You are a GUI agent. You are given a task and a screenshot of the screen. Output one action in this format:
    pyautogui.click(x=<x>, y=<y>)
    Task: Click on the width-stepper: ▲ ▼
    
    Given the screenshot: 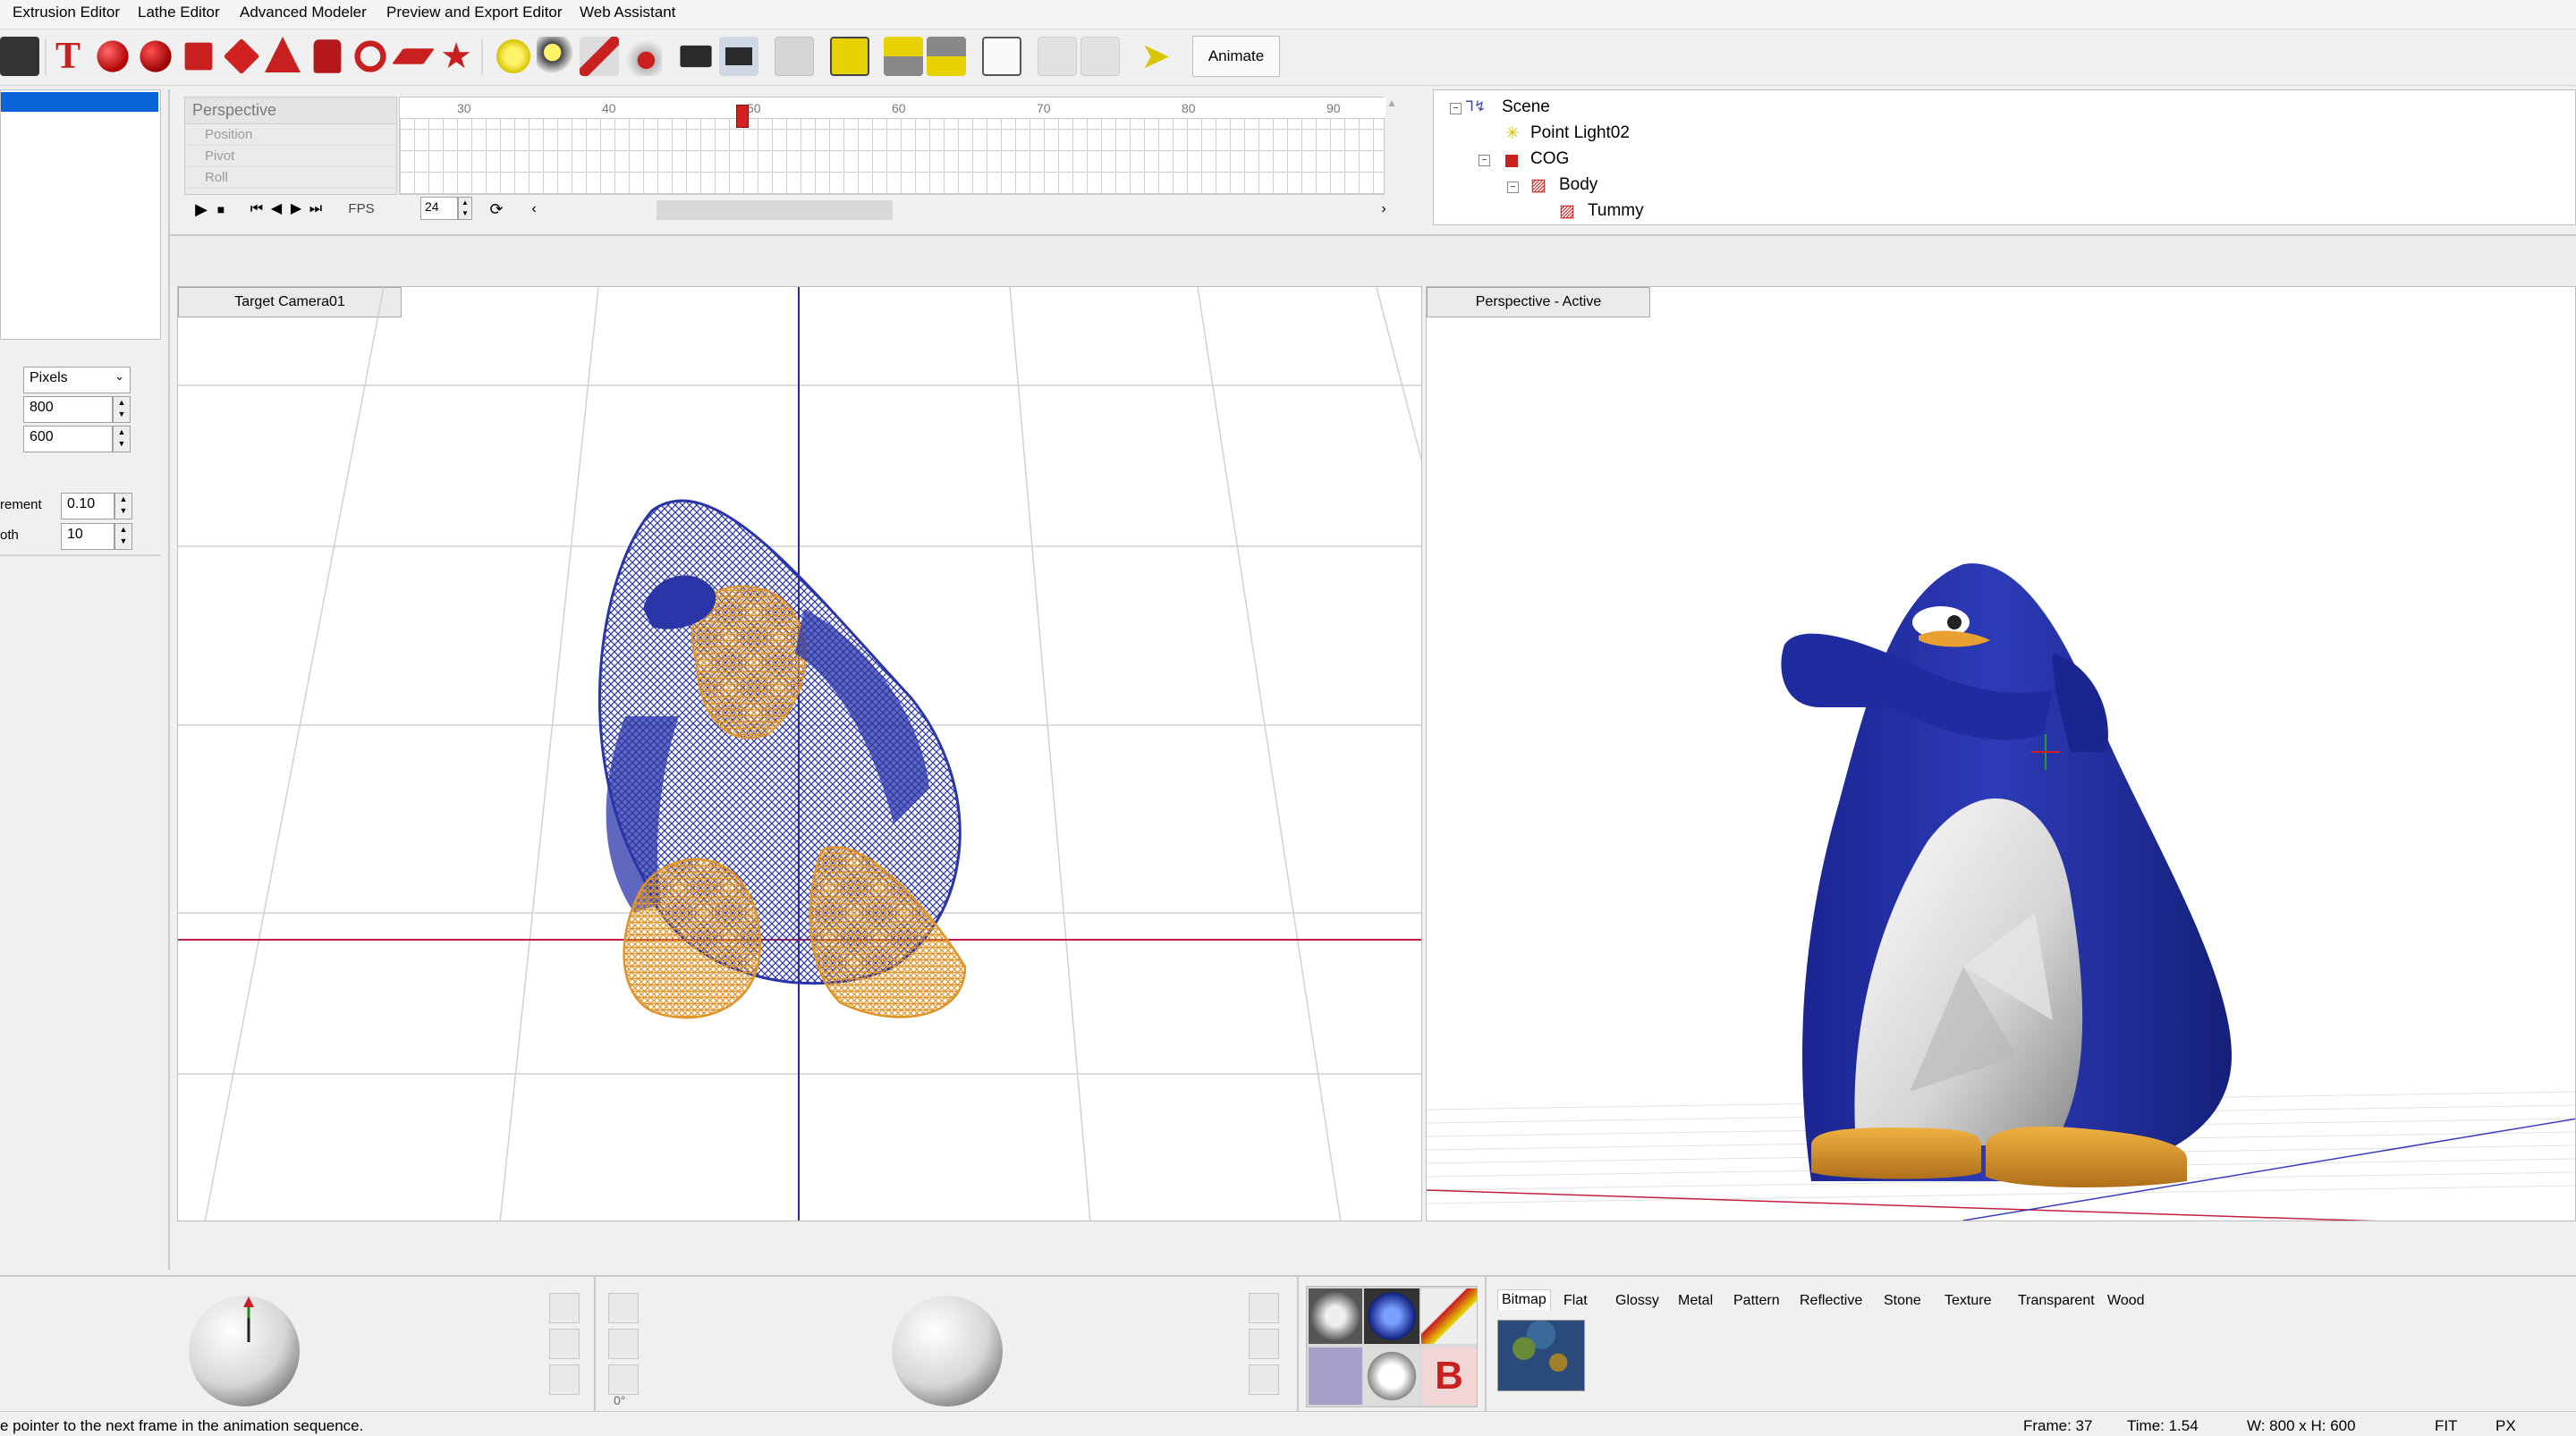 What is the action you would take?
    pyautogui.click(x=122, y=409)
    